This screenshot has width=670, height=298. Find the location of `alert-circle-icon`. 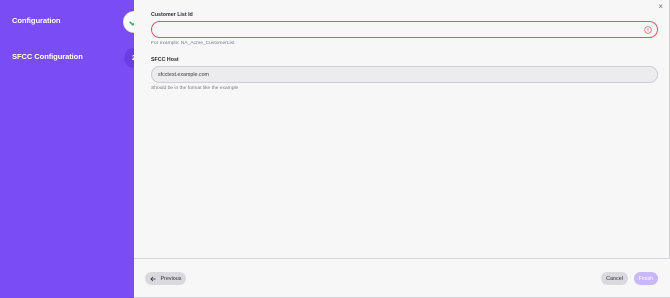

alert-circle-icon is located at coordinates (648, 30).